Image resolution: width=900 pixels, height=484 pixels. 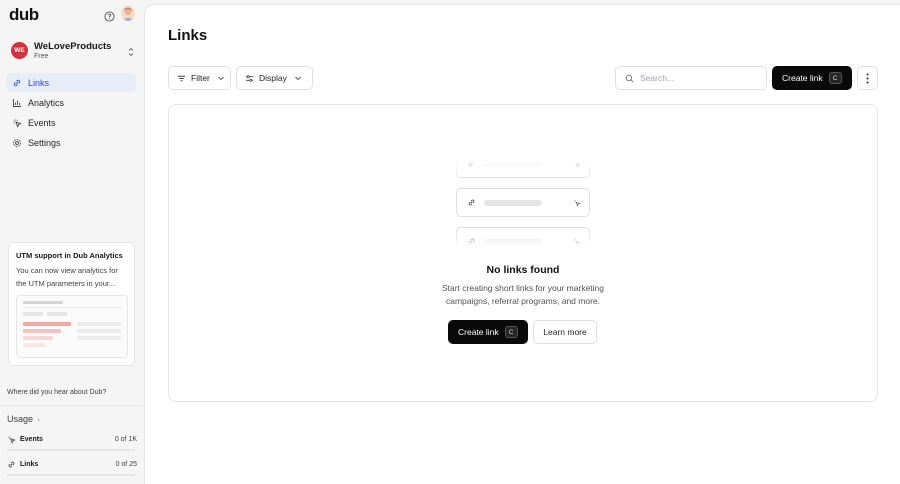 I want to click on sidebar-item-analytics: Analytics, so click(x=71, y=102).